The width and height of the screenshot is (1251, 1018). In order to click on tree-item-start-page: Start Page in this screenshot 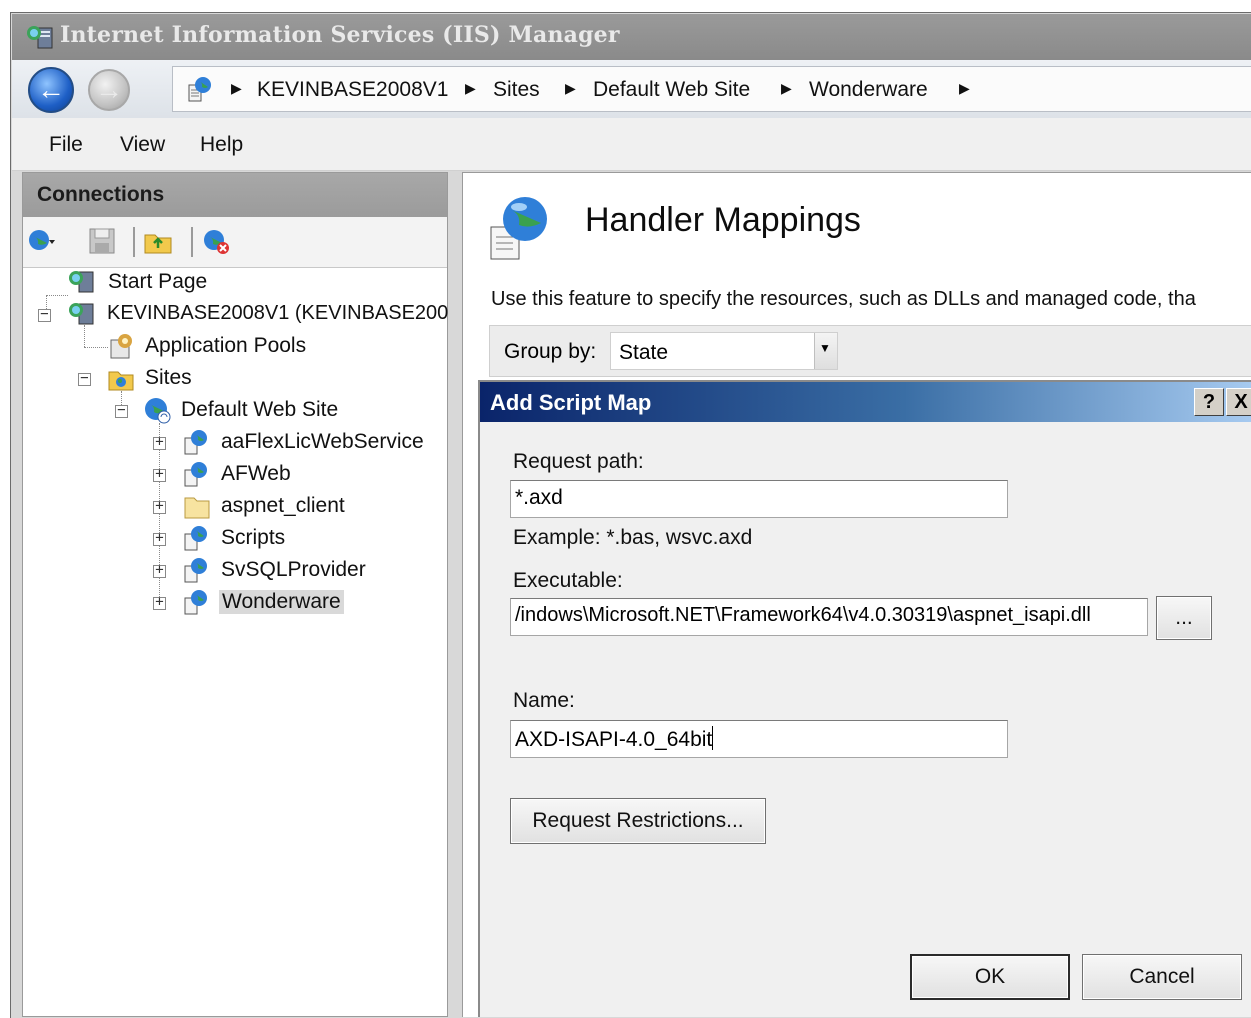, I will do `click(167, 282)`.